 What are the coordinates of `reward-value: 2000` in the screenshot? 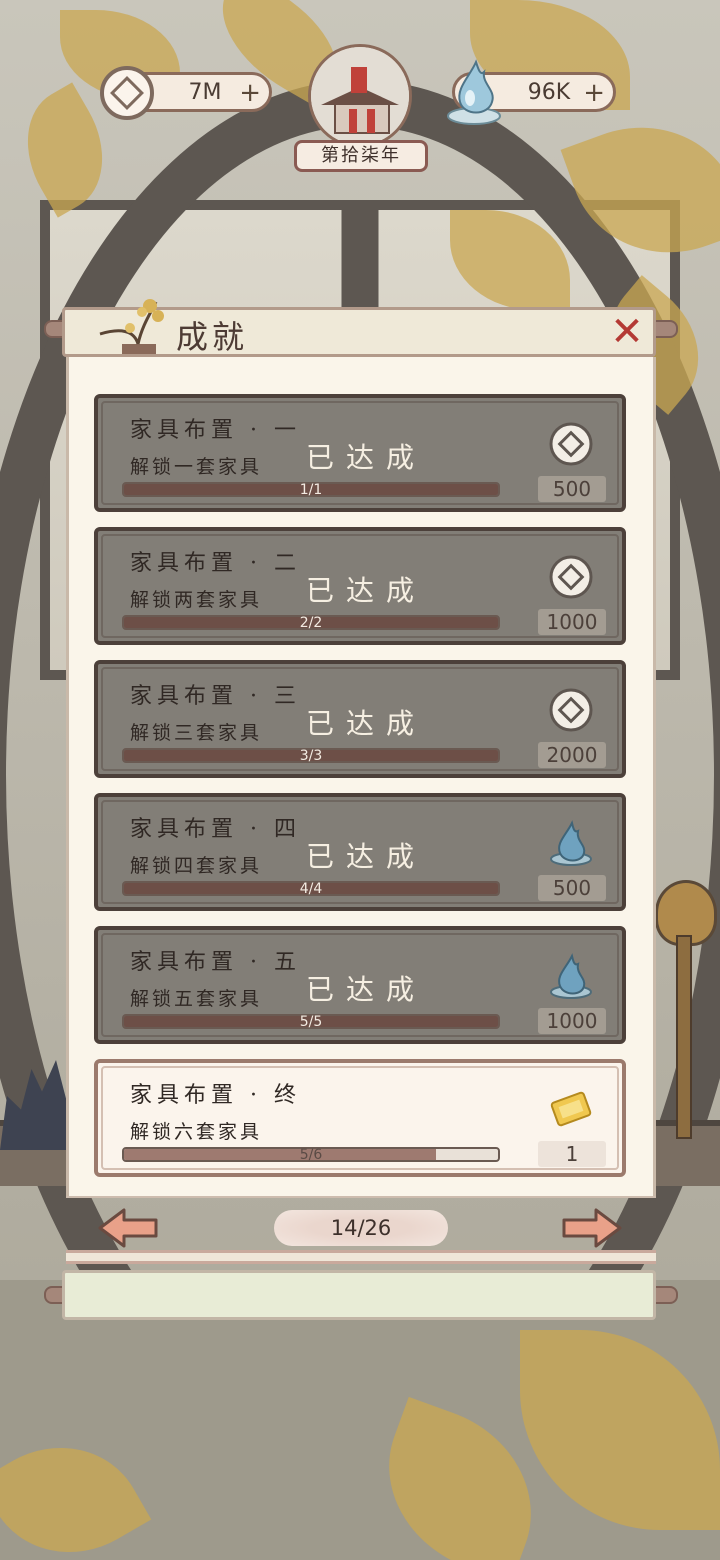 It's located at (572, 755).